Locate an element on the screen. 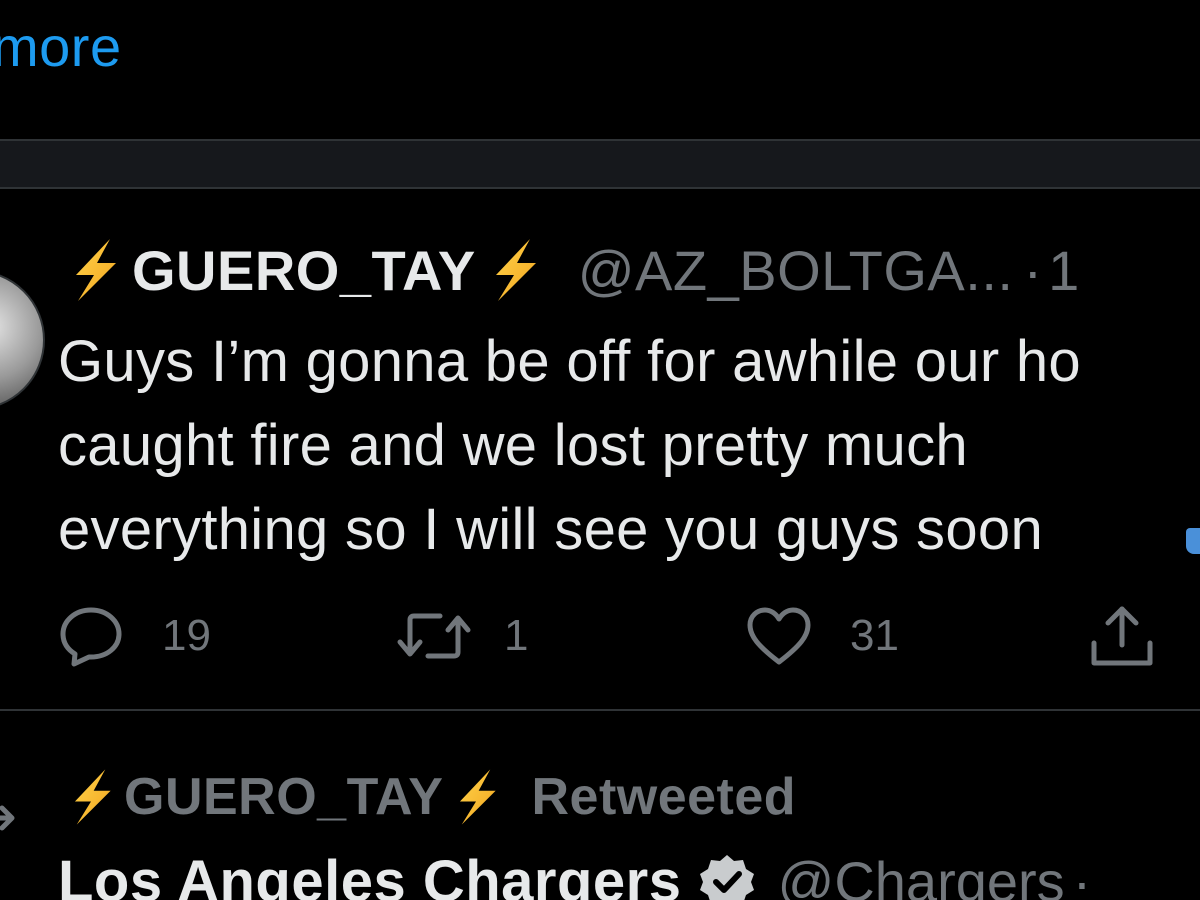 This screenshot has width=1200, height=900. retweet-count: 1 is located at coordinates (516, 635).